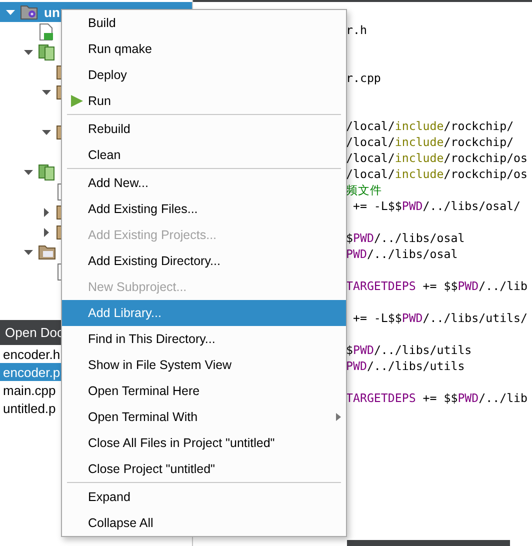  What do you see at coordinates (402, 254) in the screenshot?
I see `code-line: PWD/../libs/osal` at bounding box center [402, 254].